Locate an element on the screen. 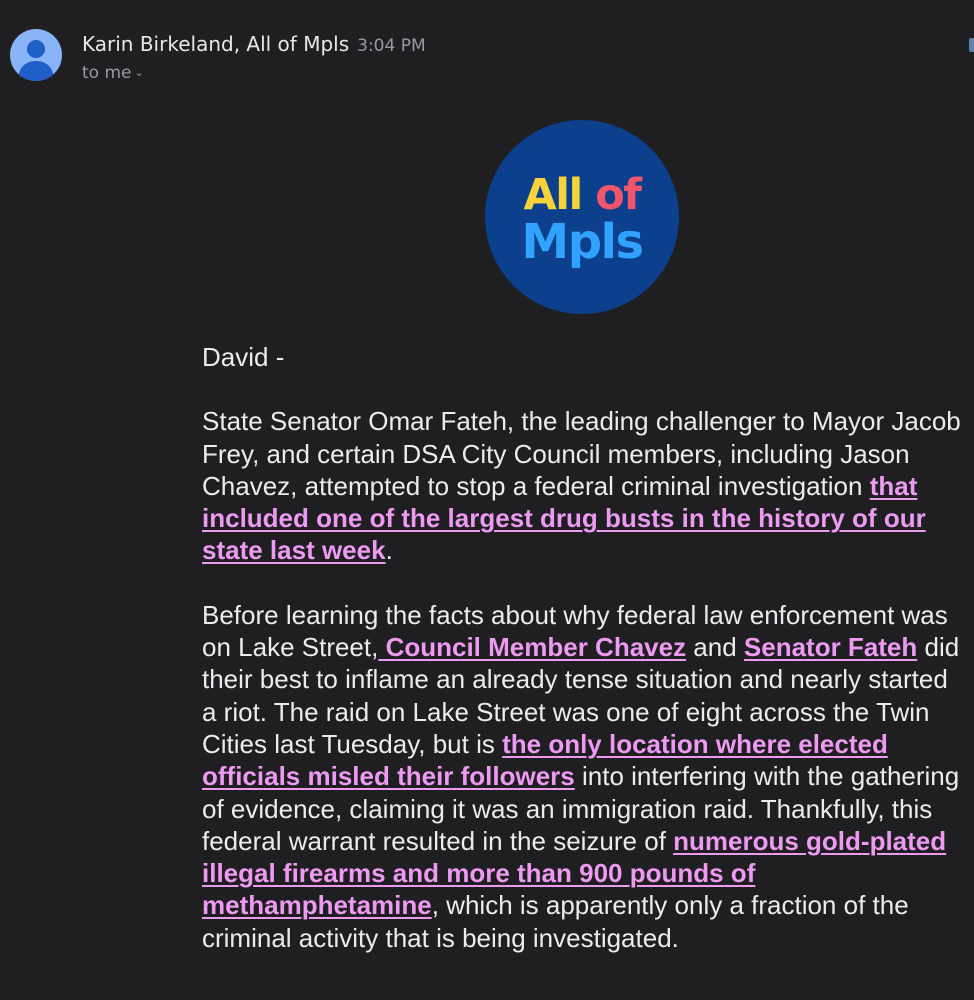 Image resolution: width=974 pixels, height=1000 pixels. sent-time: 3:04 PM is located at coordinates (391, 46).